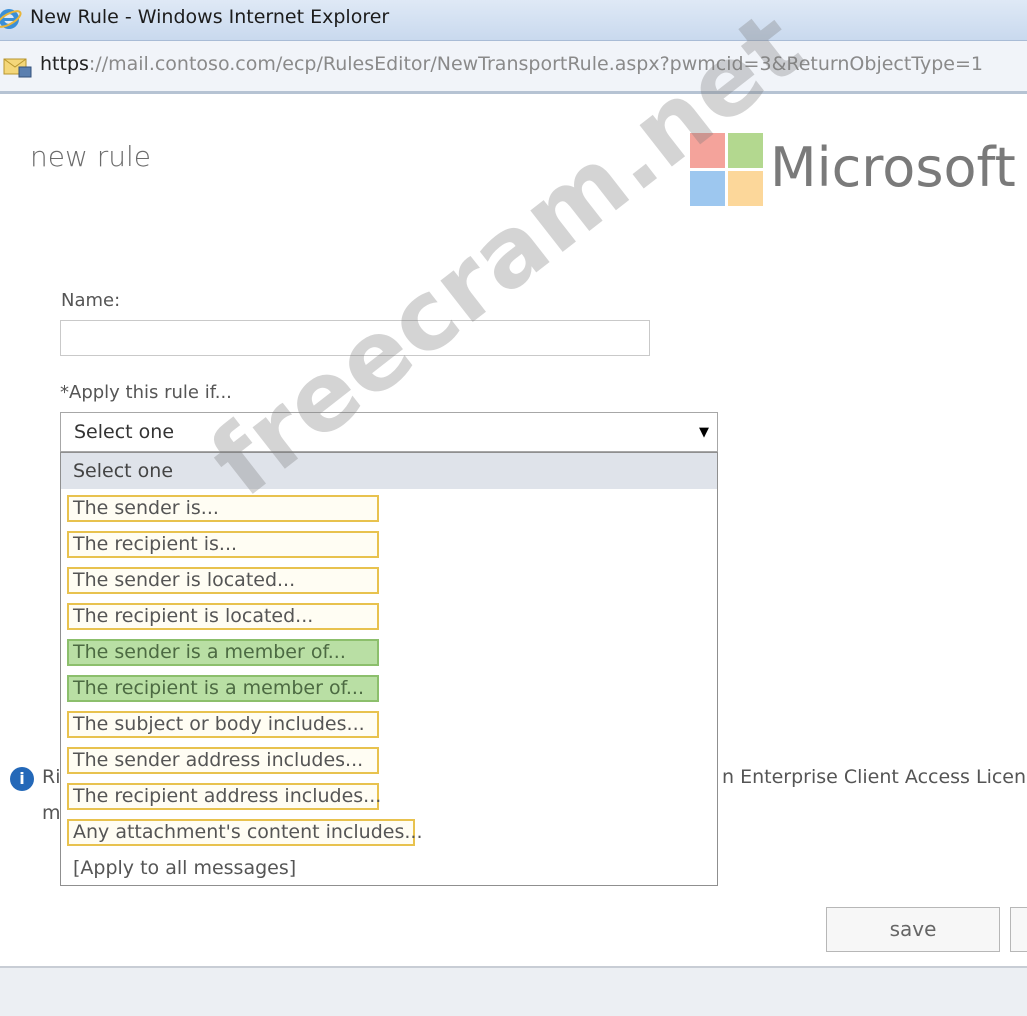  Describe the element at coordinates (513, 991) in the screenshot. I see `status-bar` at that location.